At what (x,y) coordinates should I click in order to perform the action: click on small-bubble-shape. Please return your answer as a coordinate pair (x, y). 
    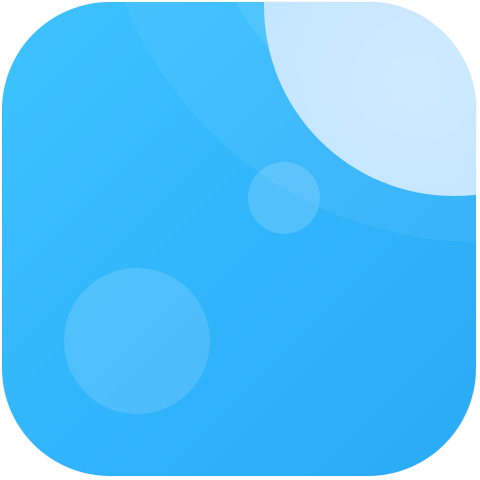
    Looking at the image, I should click on (284, 198).